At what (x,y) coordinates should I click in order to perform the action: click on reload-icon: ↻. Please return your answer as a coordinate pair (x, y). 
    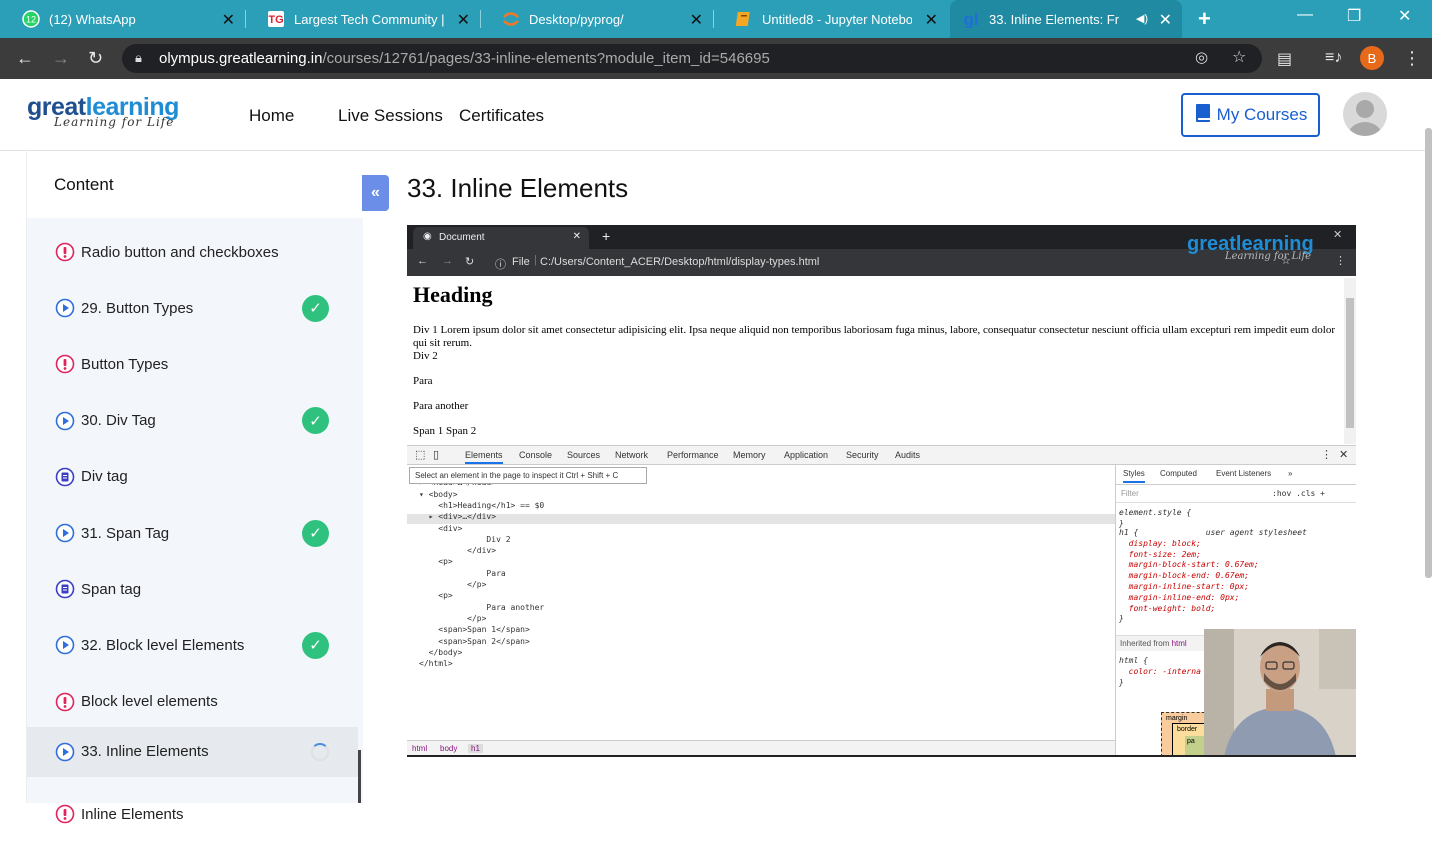
    Looking at the image, I should click on (95, 58).